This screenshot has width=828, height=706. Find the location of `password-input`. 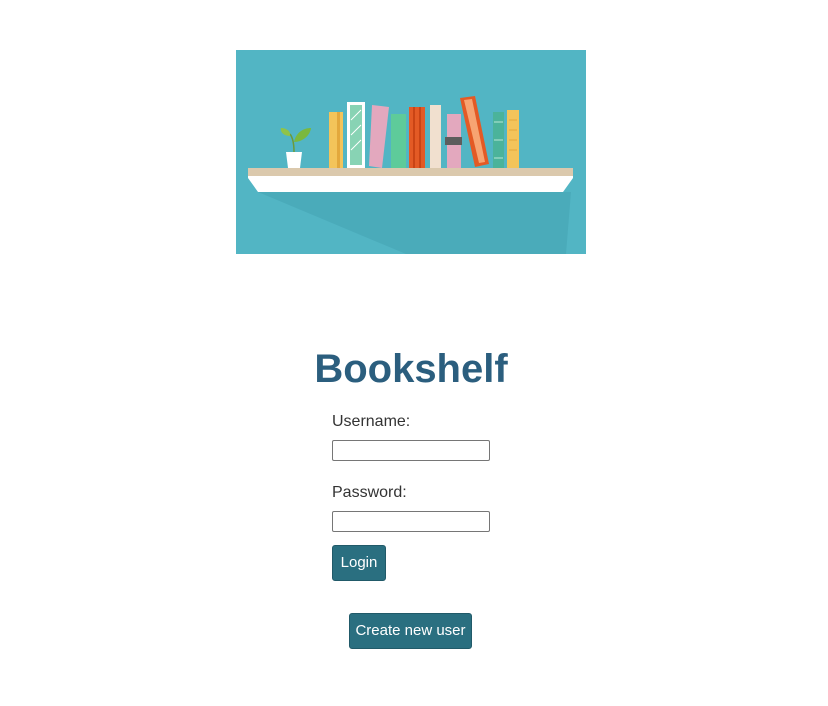

password-input is located at coordinates (411, 521).